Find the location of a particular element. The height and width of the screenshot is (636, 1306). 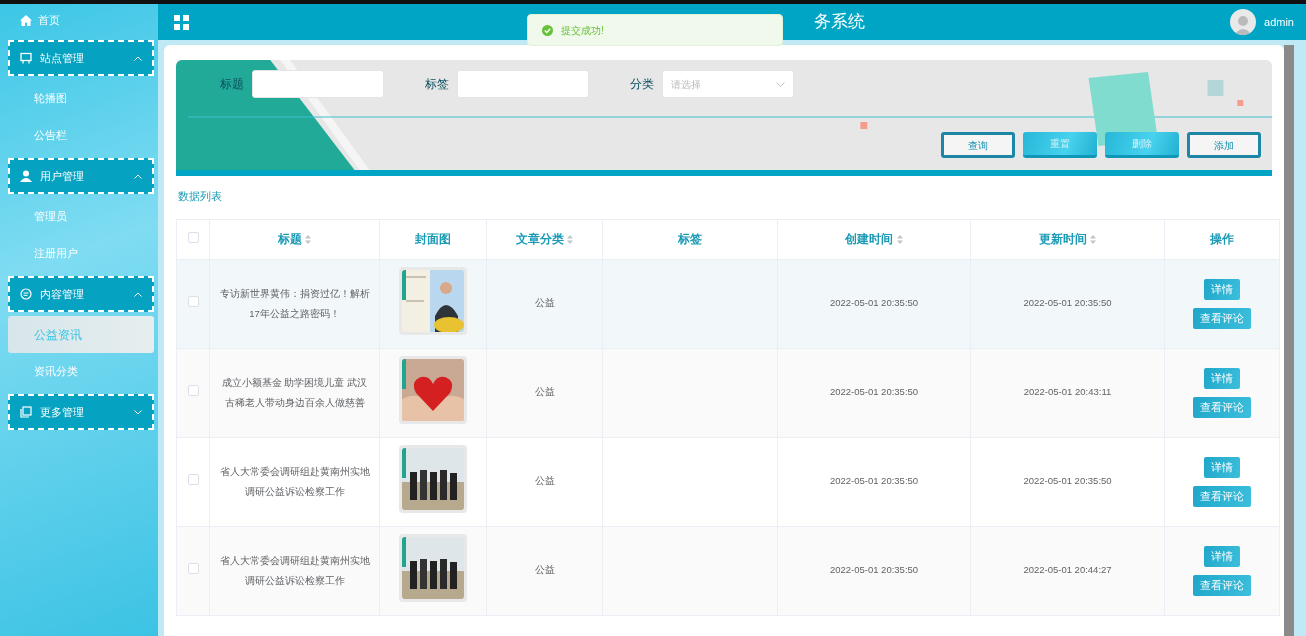

column-header: 封面图 is located at coordinates (433, 239).